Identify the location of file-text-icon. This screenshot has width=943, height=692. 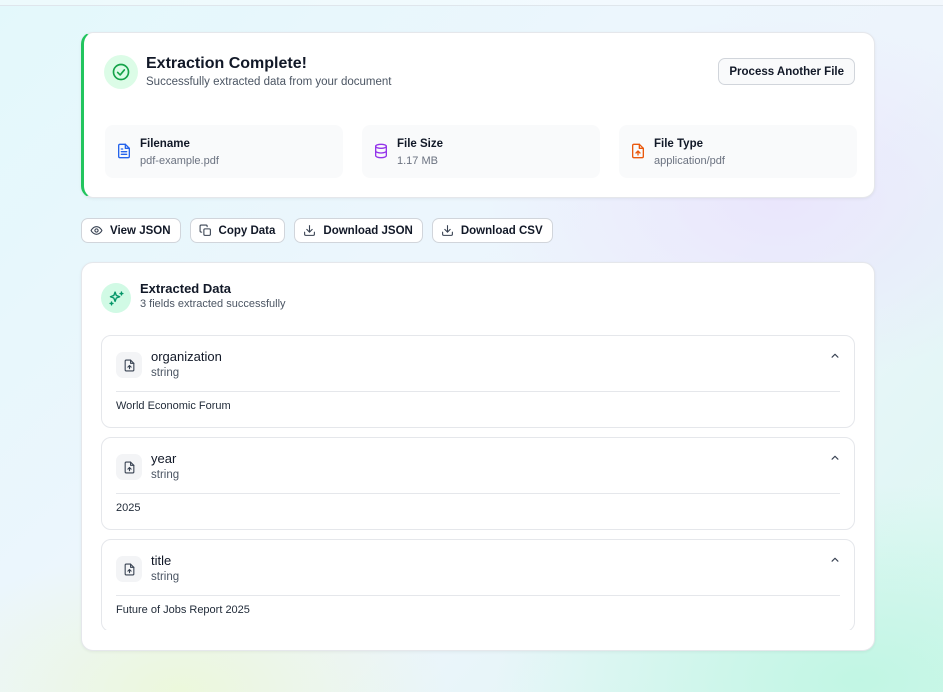
(124, 151).